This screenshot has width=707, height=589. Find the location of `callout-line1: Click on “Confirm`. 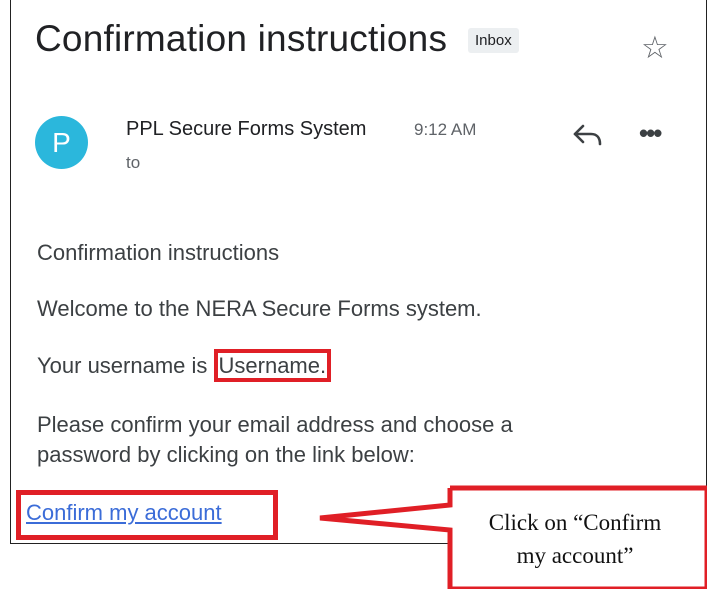

callout-line1: Click on “Confirm is located at coordinates (575, 522).